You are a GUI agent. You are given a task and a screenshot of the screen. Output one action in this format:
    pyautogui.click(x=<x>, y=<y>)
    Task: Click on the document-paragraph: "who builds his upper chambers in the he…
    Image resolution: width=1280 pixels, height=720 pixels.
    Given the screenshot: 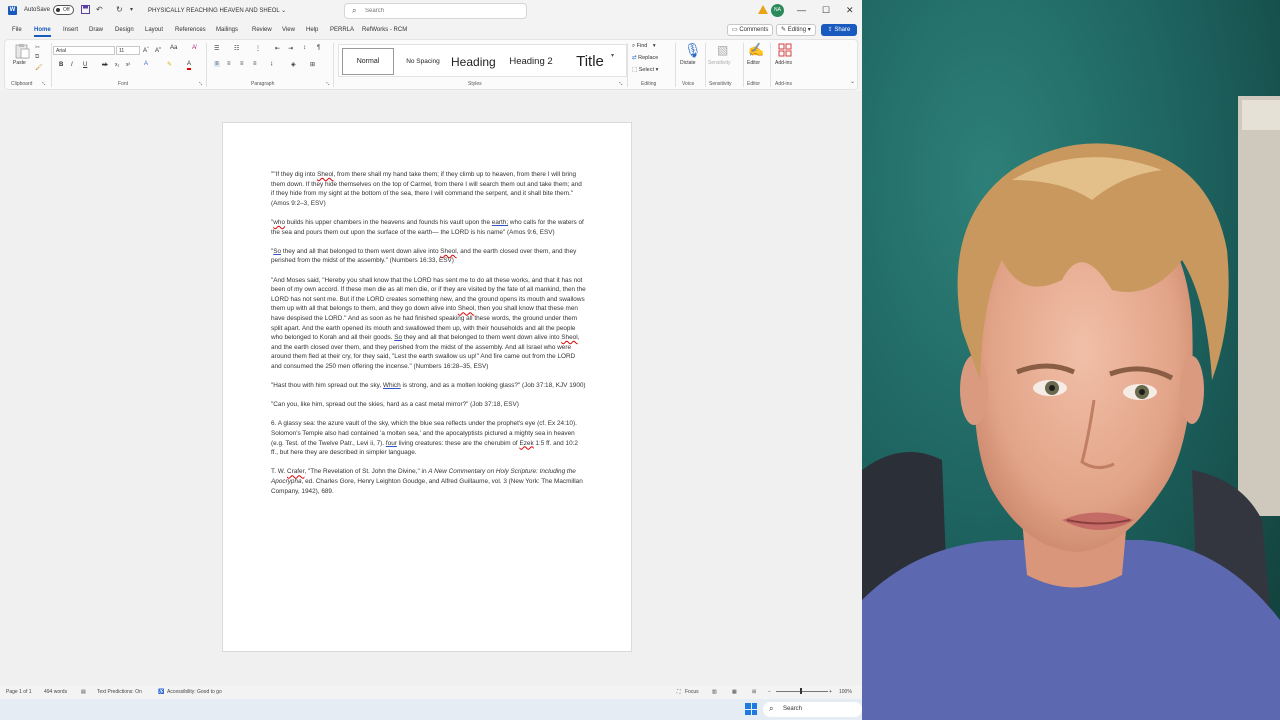 What is the action you would take?
    pyautogui.click(x=428, y=227)
    